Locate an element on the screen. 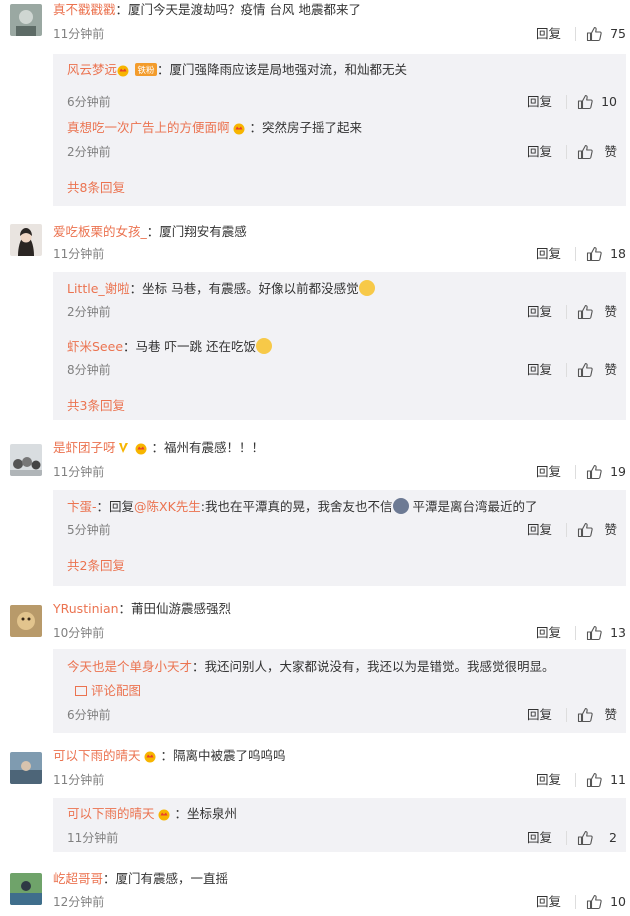  comment-picture-label: 评论配图 is located at coordinates (116, 690).